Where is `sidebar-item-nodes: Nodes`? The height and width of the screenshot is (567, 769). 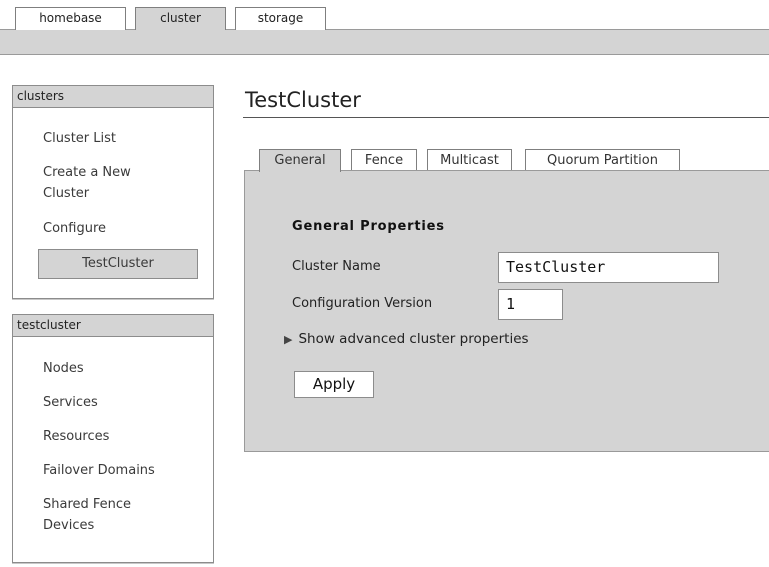
sidebar-item-nodes: Nodes is located at coordinates (118, 368).